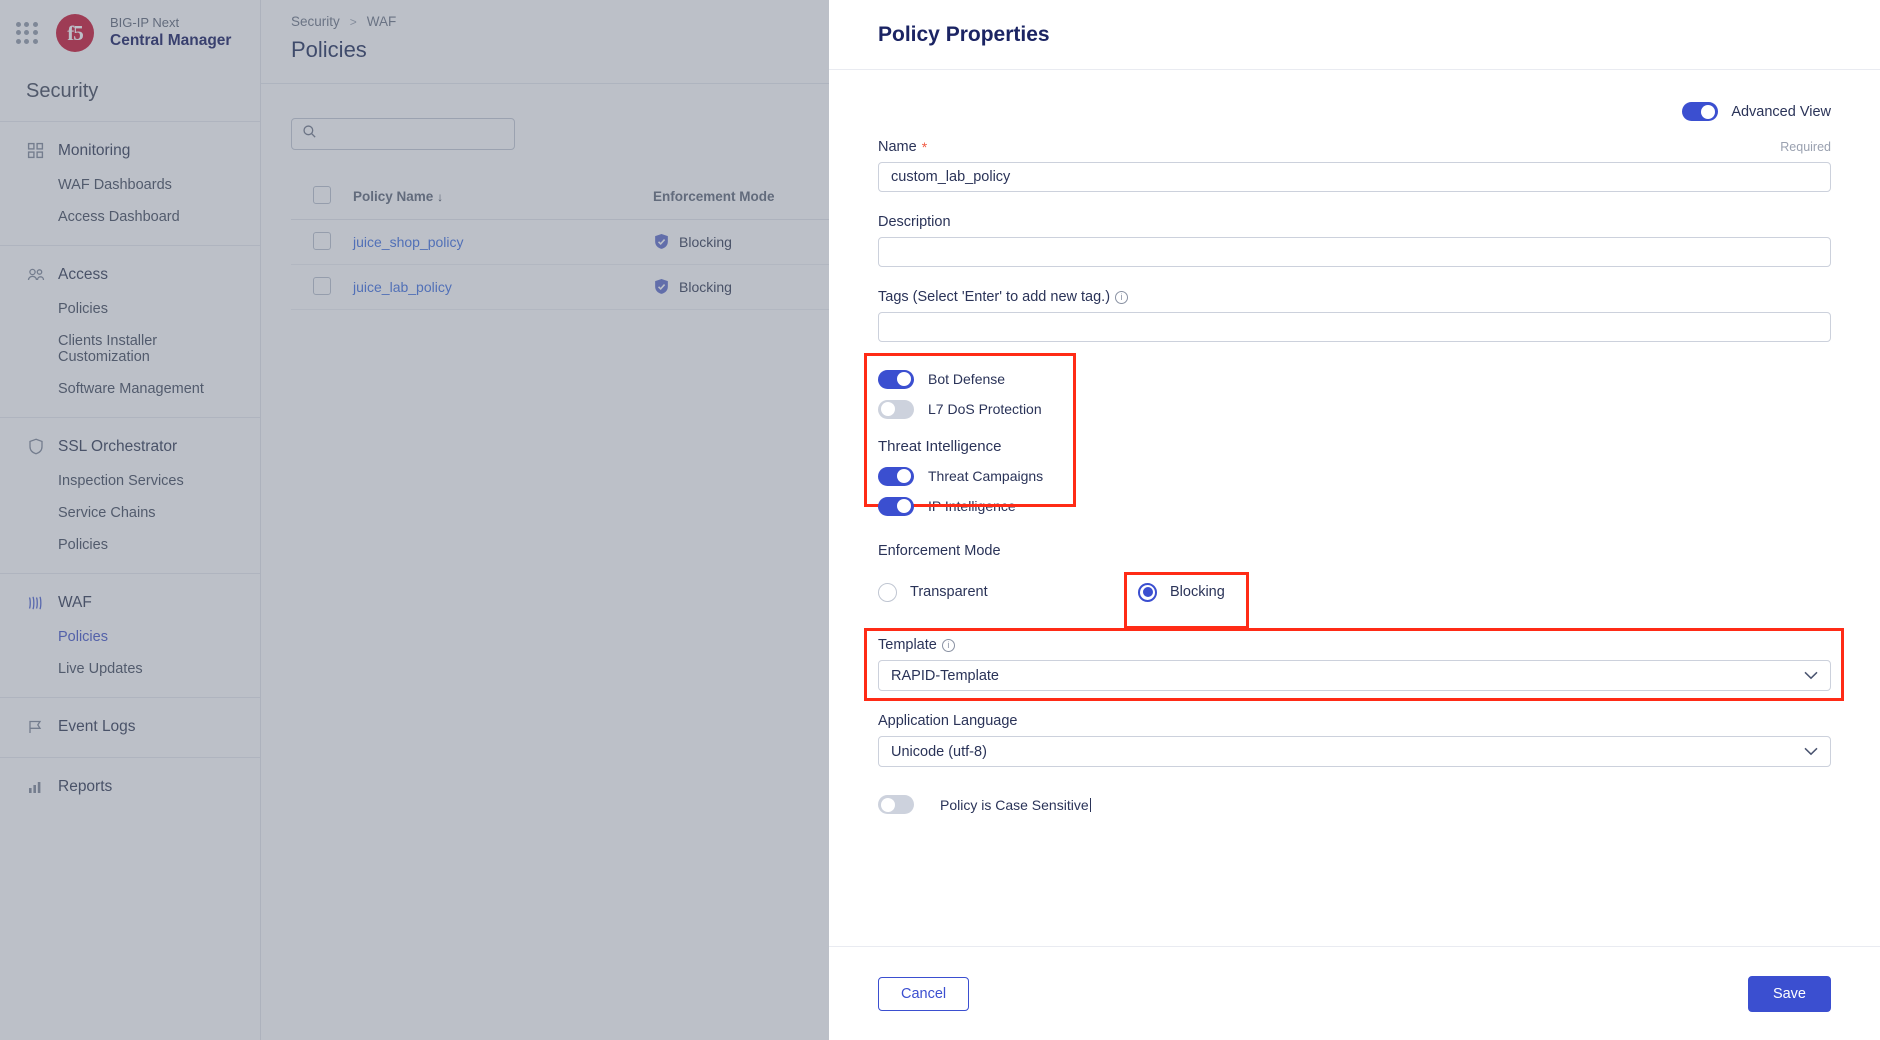  I want to click on ip-intelligence-label: IP Intelligence, so click(972, 506).